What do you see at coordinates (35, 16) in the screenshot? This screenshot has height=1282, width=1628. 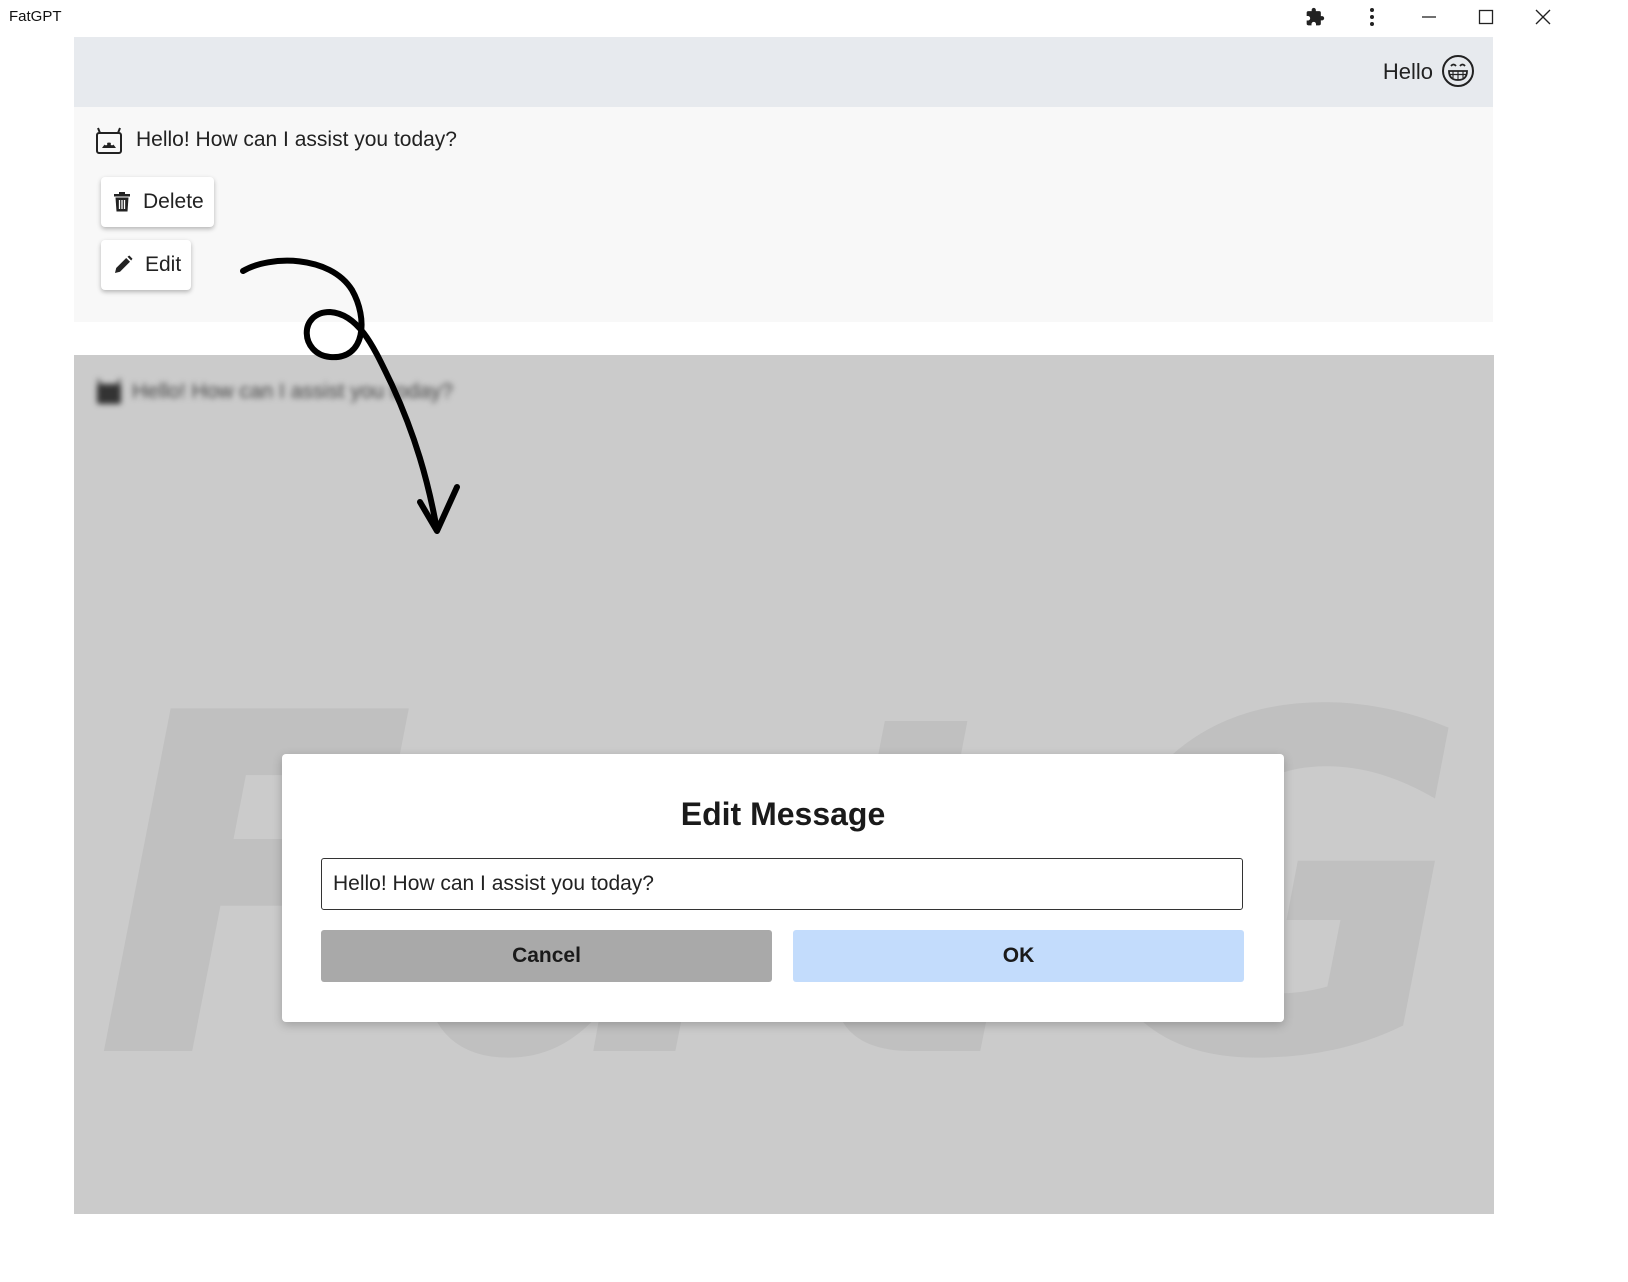 I see `window-title: FatGPT` at bounding box center [35, 16].